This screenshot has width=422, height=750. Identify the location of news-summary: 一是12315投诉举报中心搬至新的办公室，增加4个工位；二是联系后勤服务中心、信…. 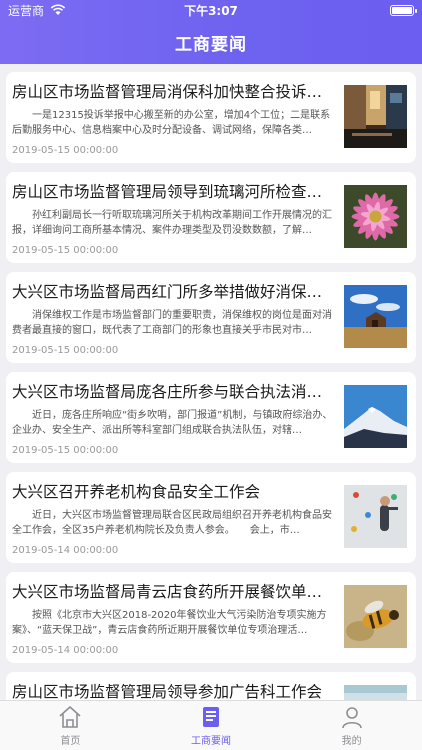
(171, 123).